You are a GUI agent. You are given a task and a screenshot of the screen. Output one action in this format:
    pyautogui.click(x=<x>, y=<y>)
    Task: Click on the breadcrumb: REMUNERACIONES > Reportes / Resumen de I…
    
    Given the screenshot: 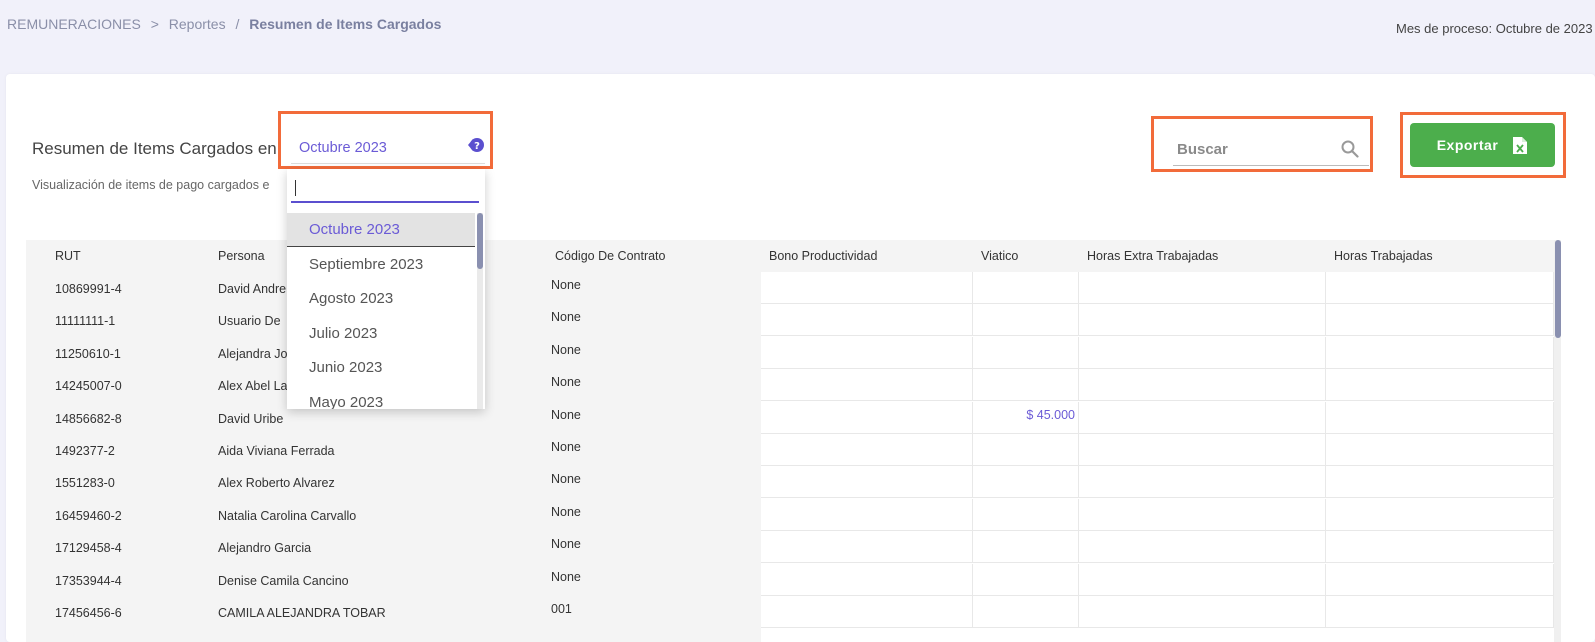 What is the action you would take?
    pyautogui.click(x=224, y=24)
    